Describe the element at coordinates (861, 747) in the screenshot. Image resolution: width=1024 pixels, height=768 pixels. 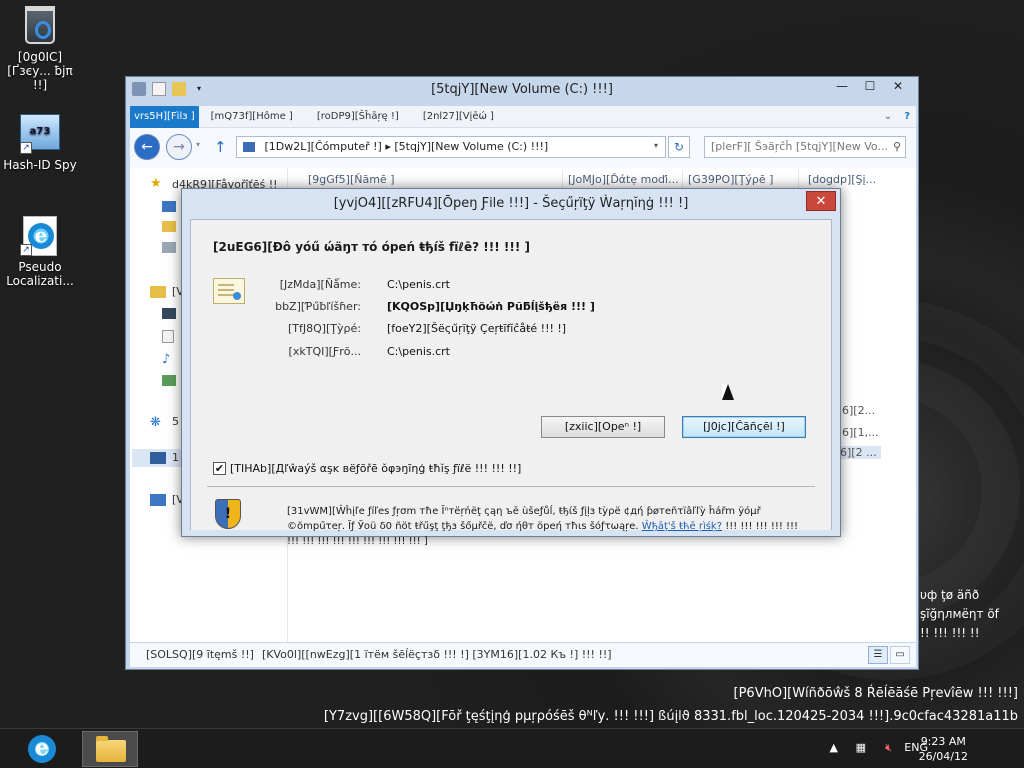
I see `network-icon: ▦` at that location.